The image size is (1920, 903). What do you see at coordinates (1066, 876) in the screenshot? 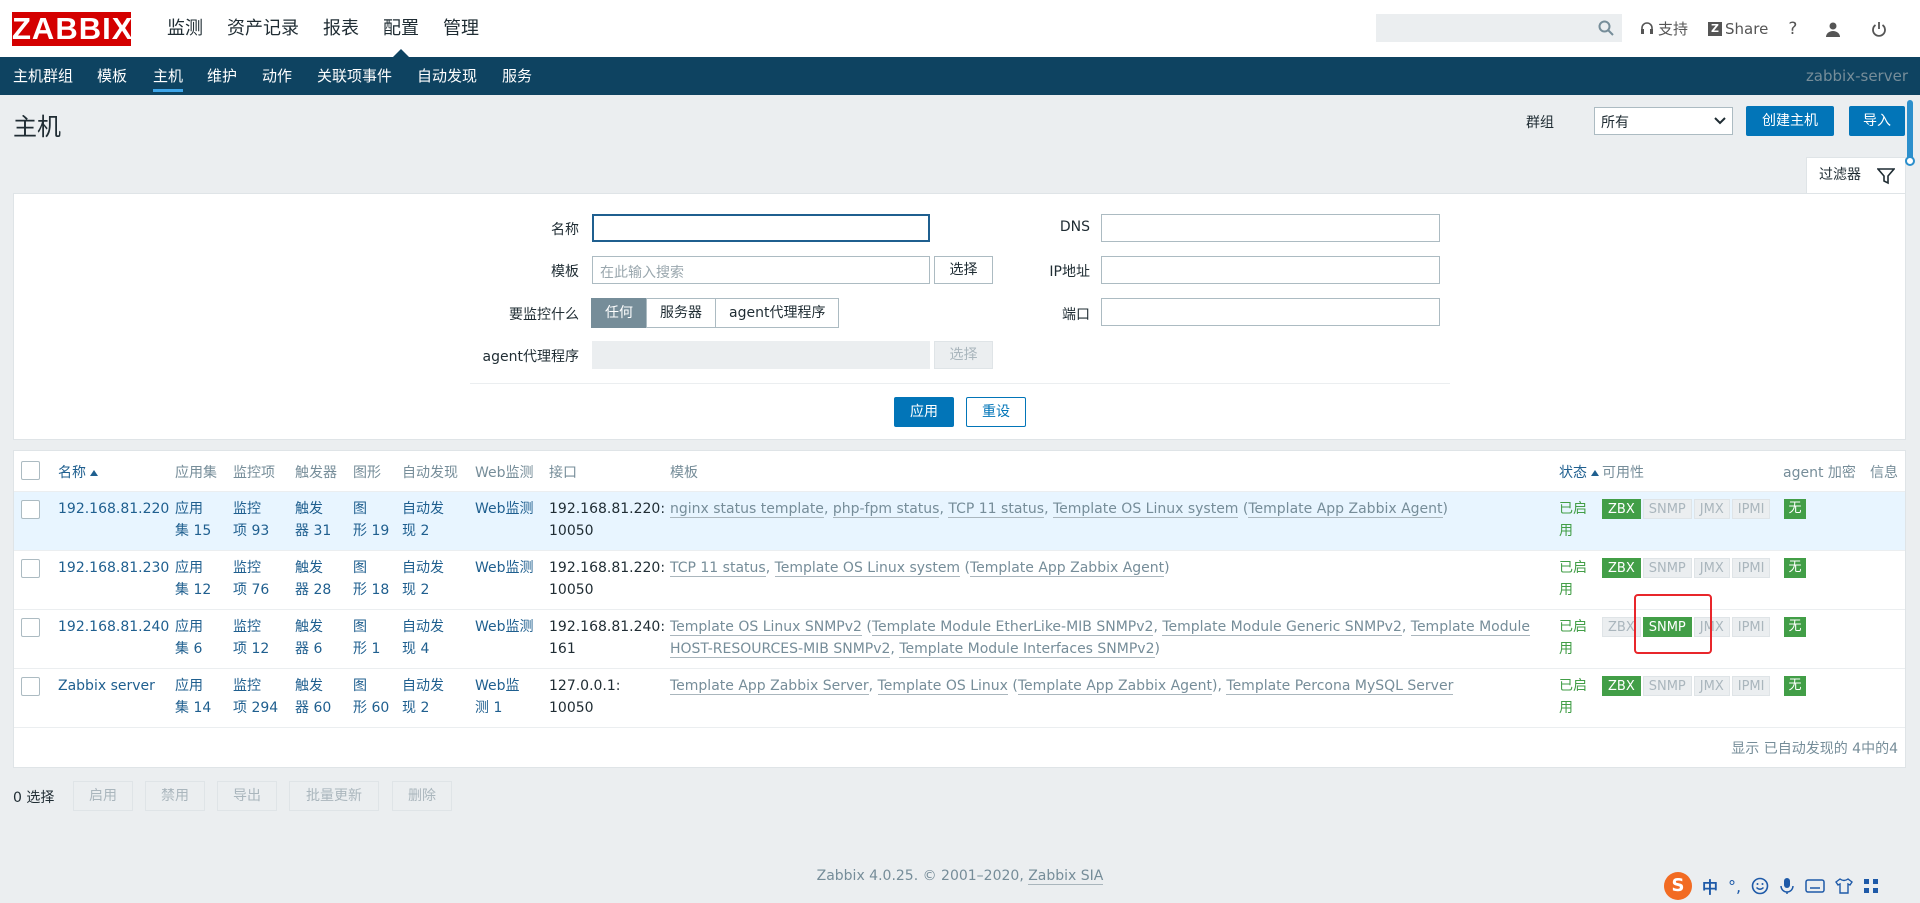
I see `zabbix-sia-link: Zabbix SIA` at bounding box center [1066, 876].